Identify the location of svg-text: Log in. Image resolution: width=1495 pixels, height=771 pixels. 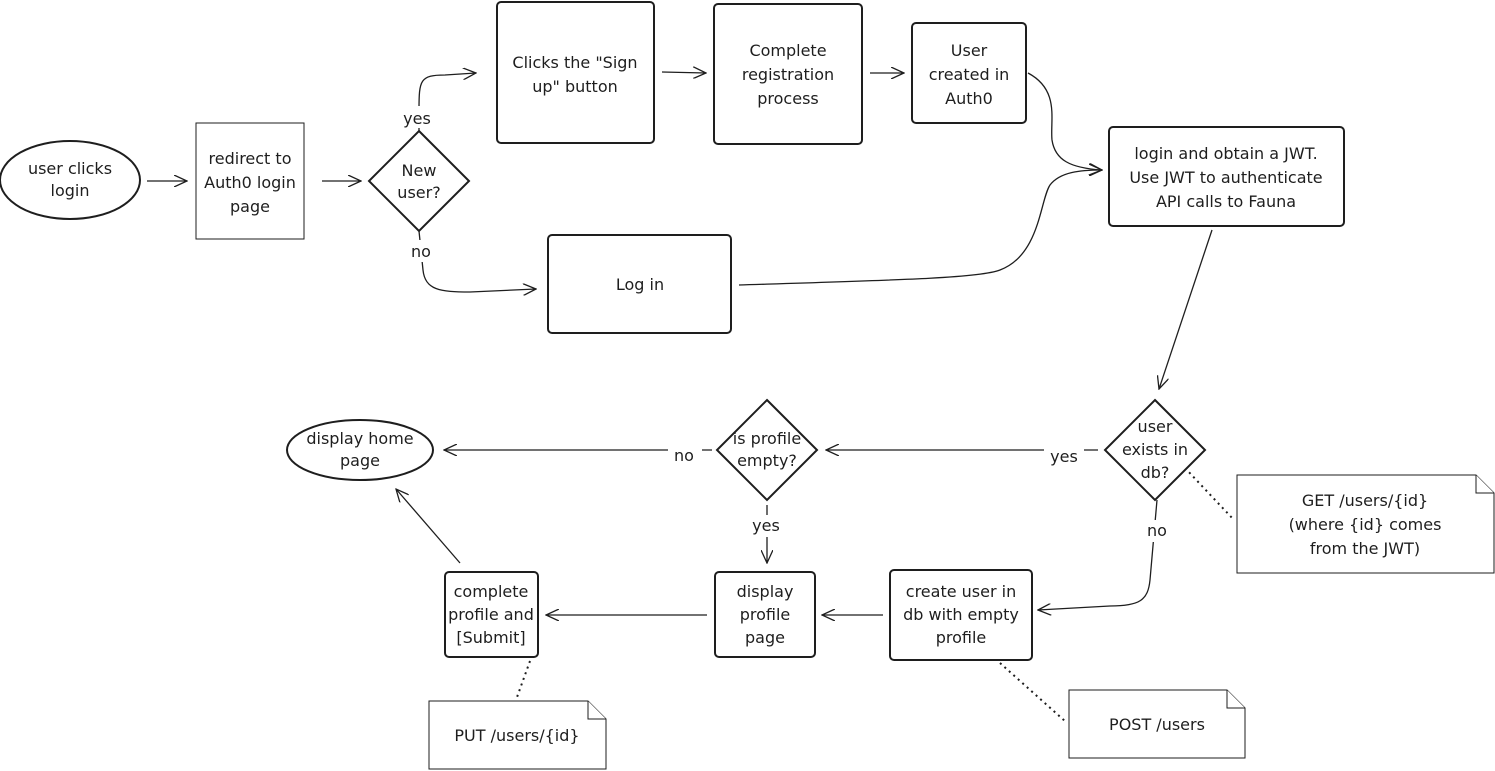
(640, 284).